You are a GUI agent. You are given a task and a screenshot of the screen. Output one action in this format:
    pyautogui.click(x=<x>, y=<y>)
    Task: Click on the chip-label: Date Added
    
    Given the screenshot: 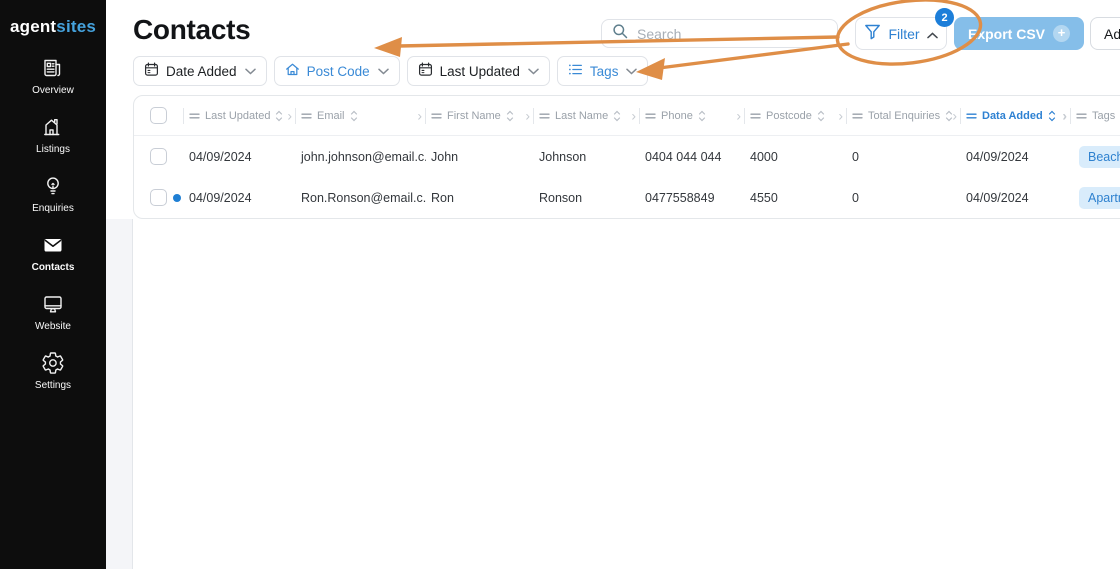 What is the action you would take?
    pyautogui.click(x=201, y=71)
    